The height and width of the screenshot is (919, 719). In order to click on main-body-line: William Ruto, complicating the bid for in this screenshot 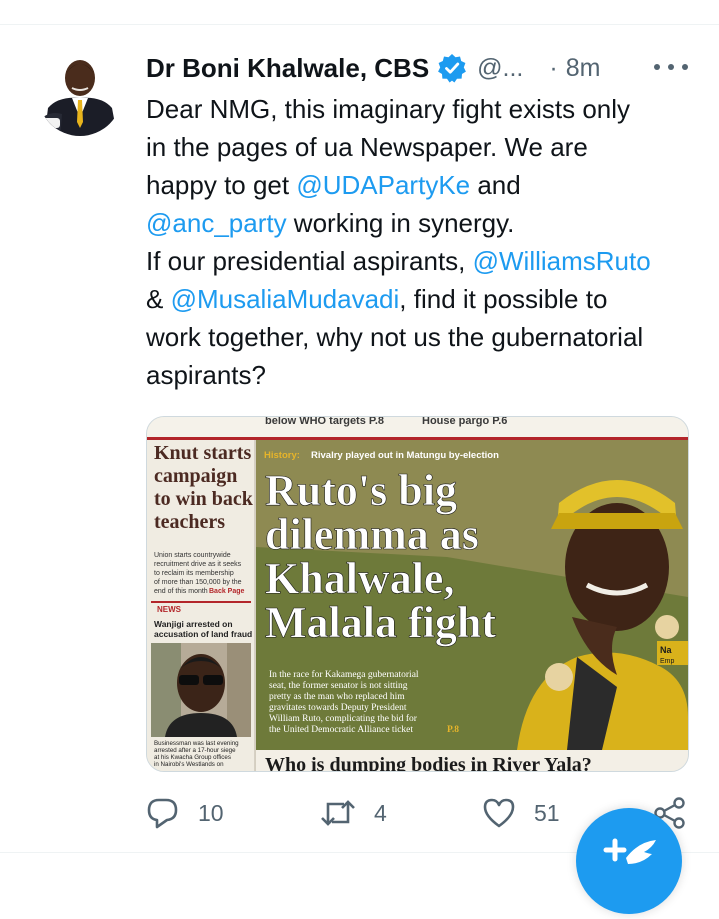, I will do `click(343, 718)`.